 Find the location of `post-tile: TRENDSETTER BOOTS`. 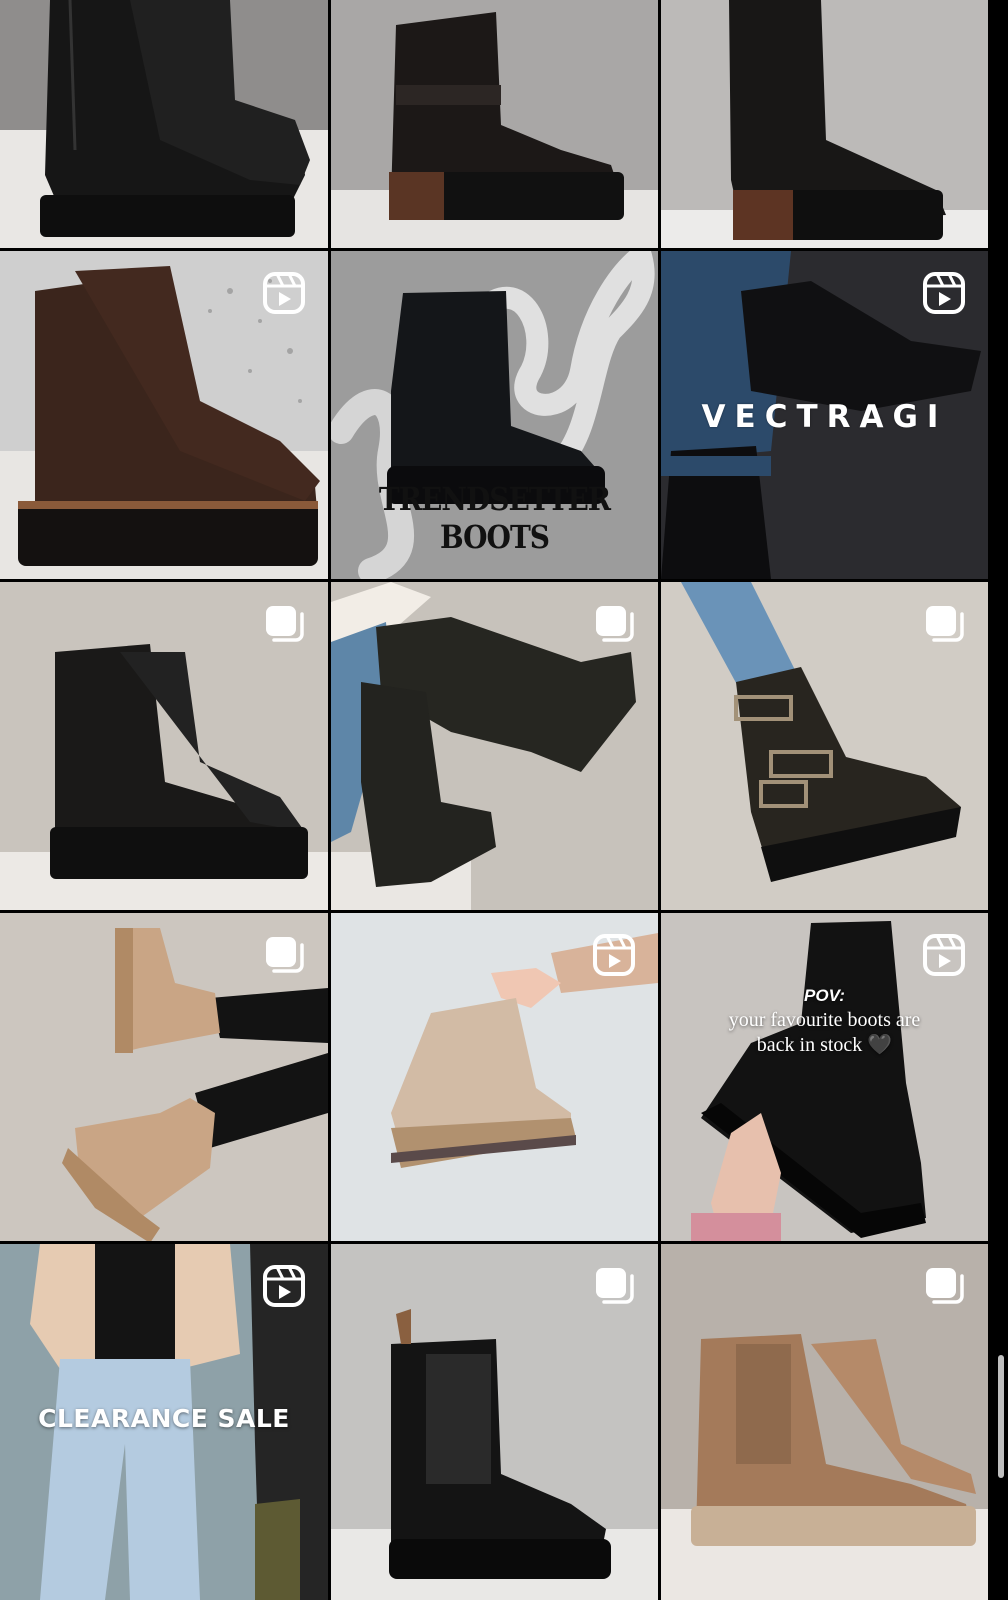

post-tile: TRENDSETTER BOOTS is located at coordinates (494, 415).